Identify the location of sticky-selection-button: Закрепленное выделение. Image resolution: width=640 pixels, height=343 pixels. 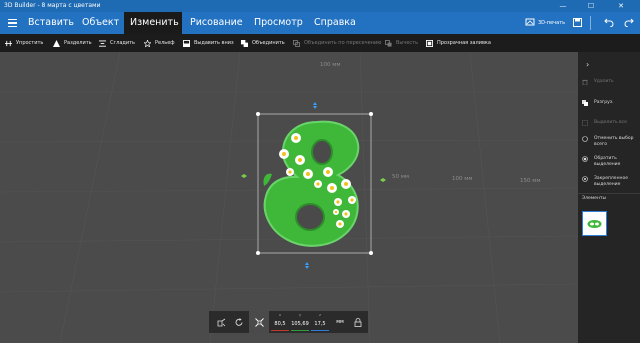
(609, 182).